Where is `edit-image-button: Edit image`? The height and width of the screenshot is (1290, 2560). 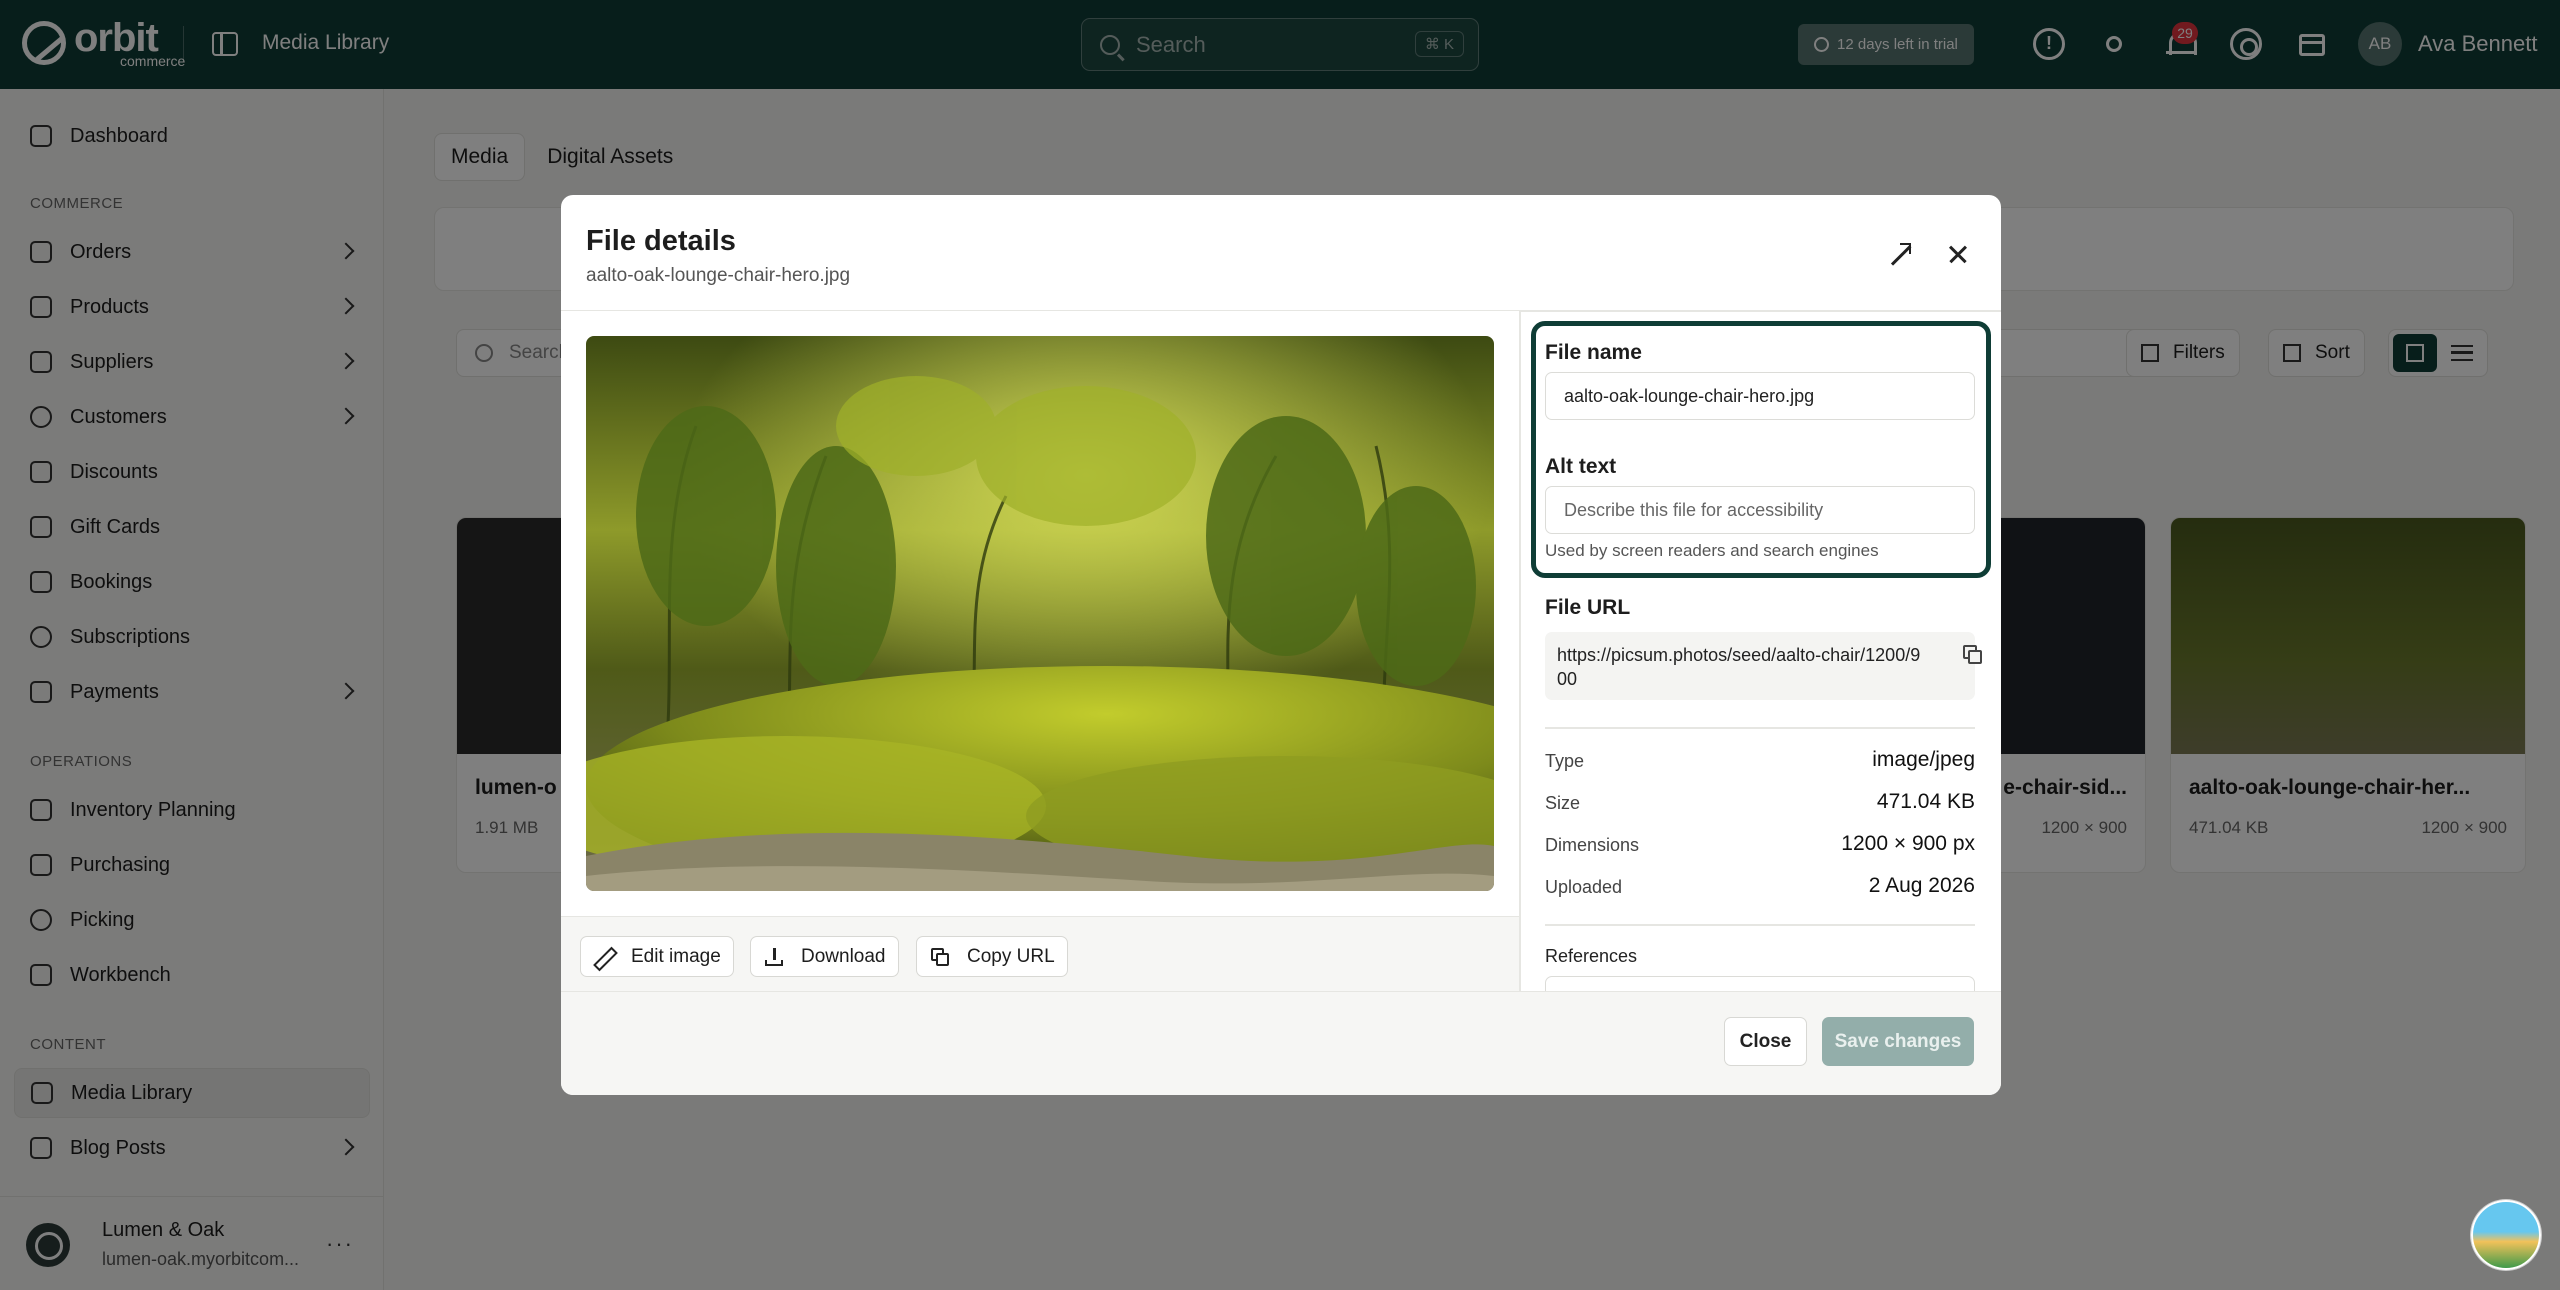
edit-image-button: Edit image is located at coordinates (657, 956).